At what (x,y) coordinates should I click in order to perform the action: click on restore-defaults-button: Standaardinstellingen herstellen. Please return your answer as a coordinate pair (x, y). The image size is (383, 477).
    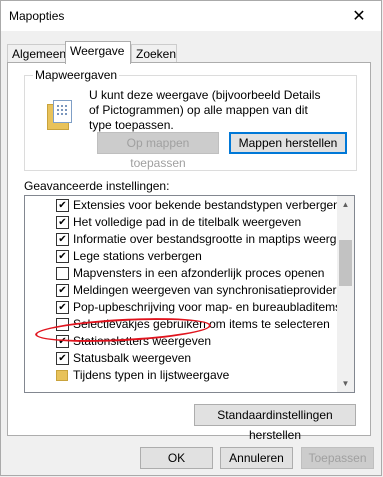
    Looking at the image, I should click on (275, 423).